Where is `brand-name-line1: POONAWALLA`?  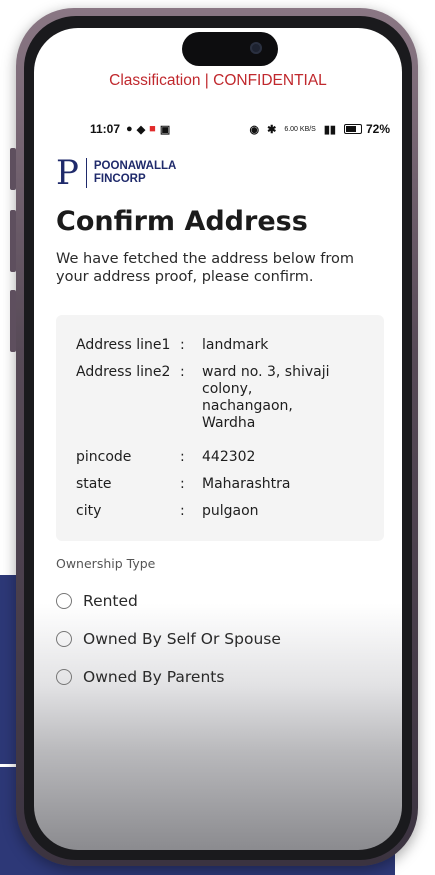 brand-name-line1: POONAWALLA is located at coordinates (135, 166).